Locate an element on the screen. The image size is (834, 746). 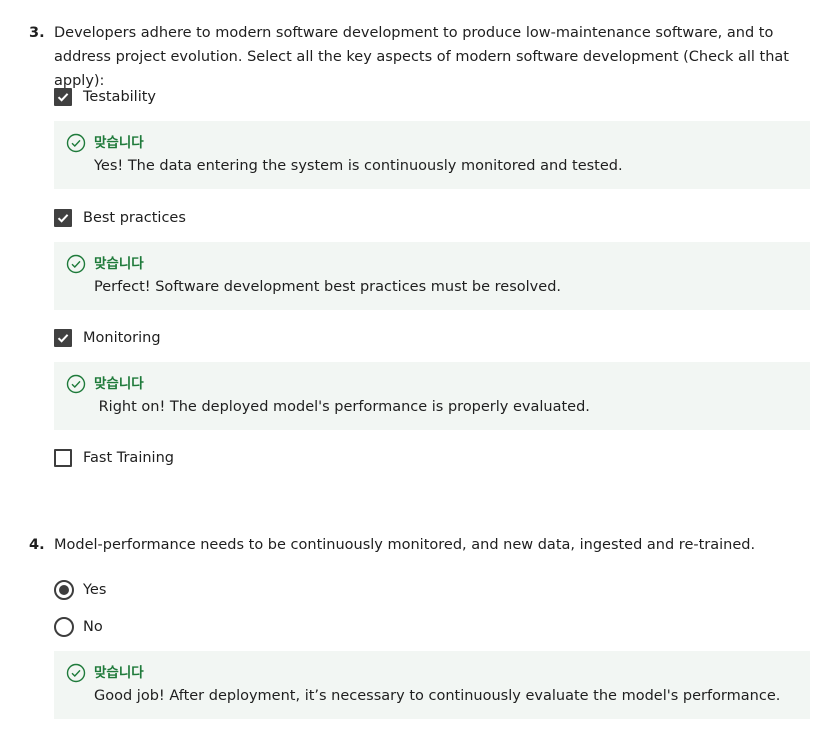
question-number: 4. is located at coordinates (37, 545).